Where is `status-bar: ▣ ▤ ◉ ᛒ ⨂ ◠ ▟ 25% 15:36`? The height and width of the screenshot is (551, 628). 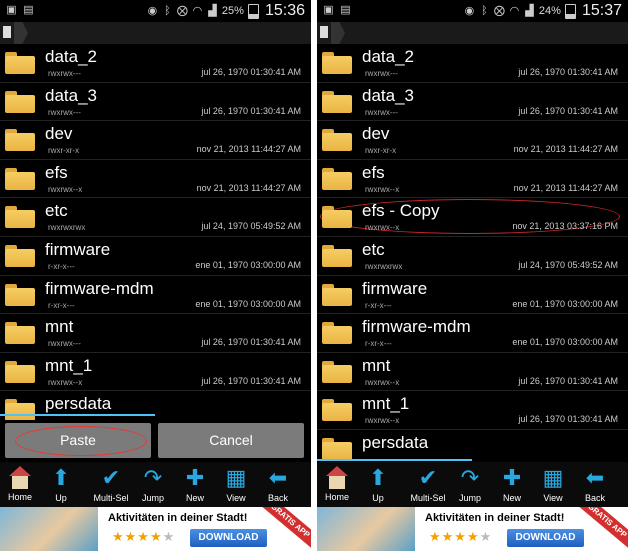
status-bar: ▣ ▤ ◉ ᛒ ⨂ ◠ ▟ 25% 15:36 is located at coordinates (155, 11).